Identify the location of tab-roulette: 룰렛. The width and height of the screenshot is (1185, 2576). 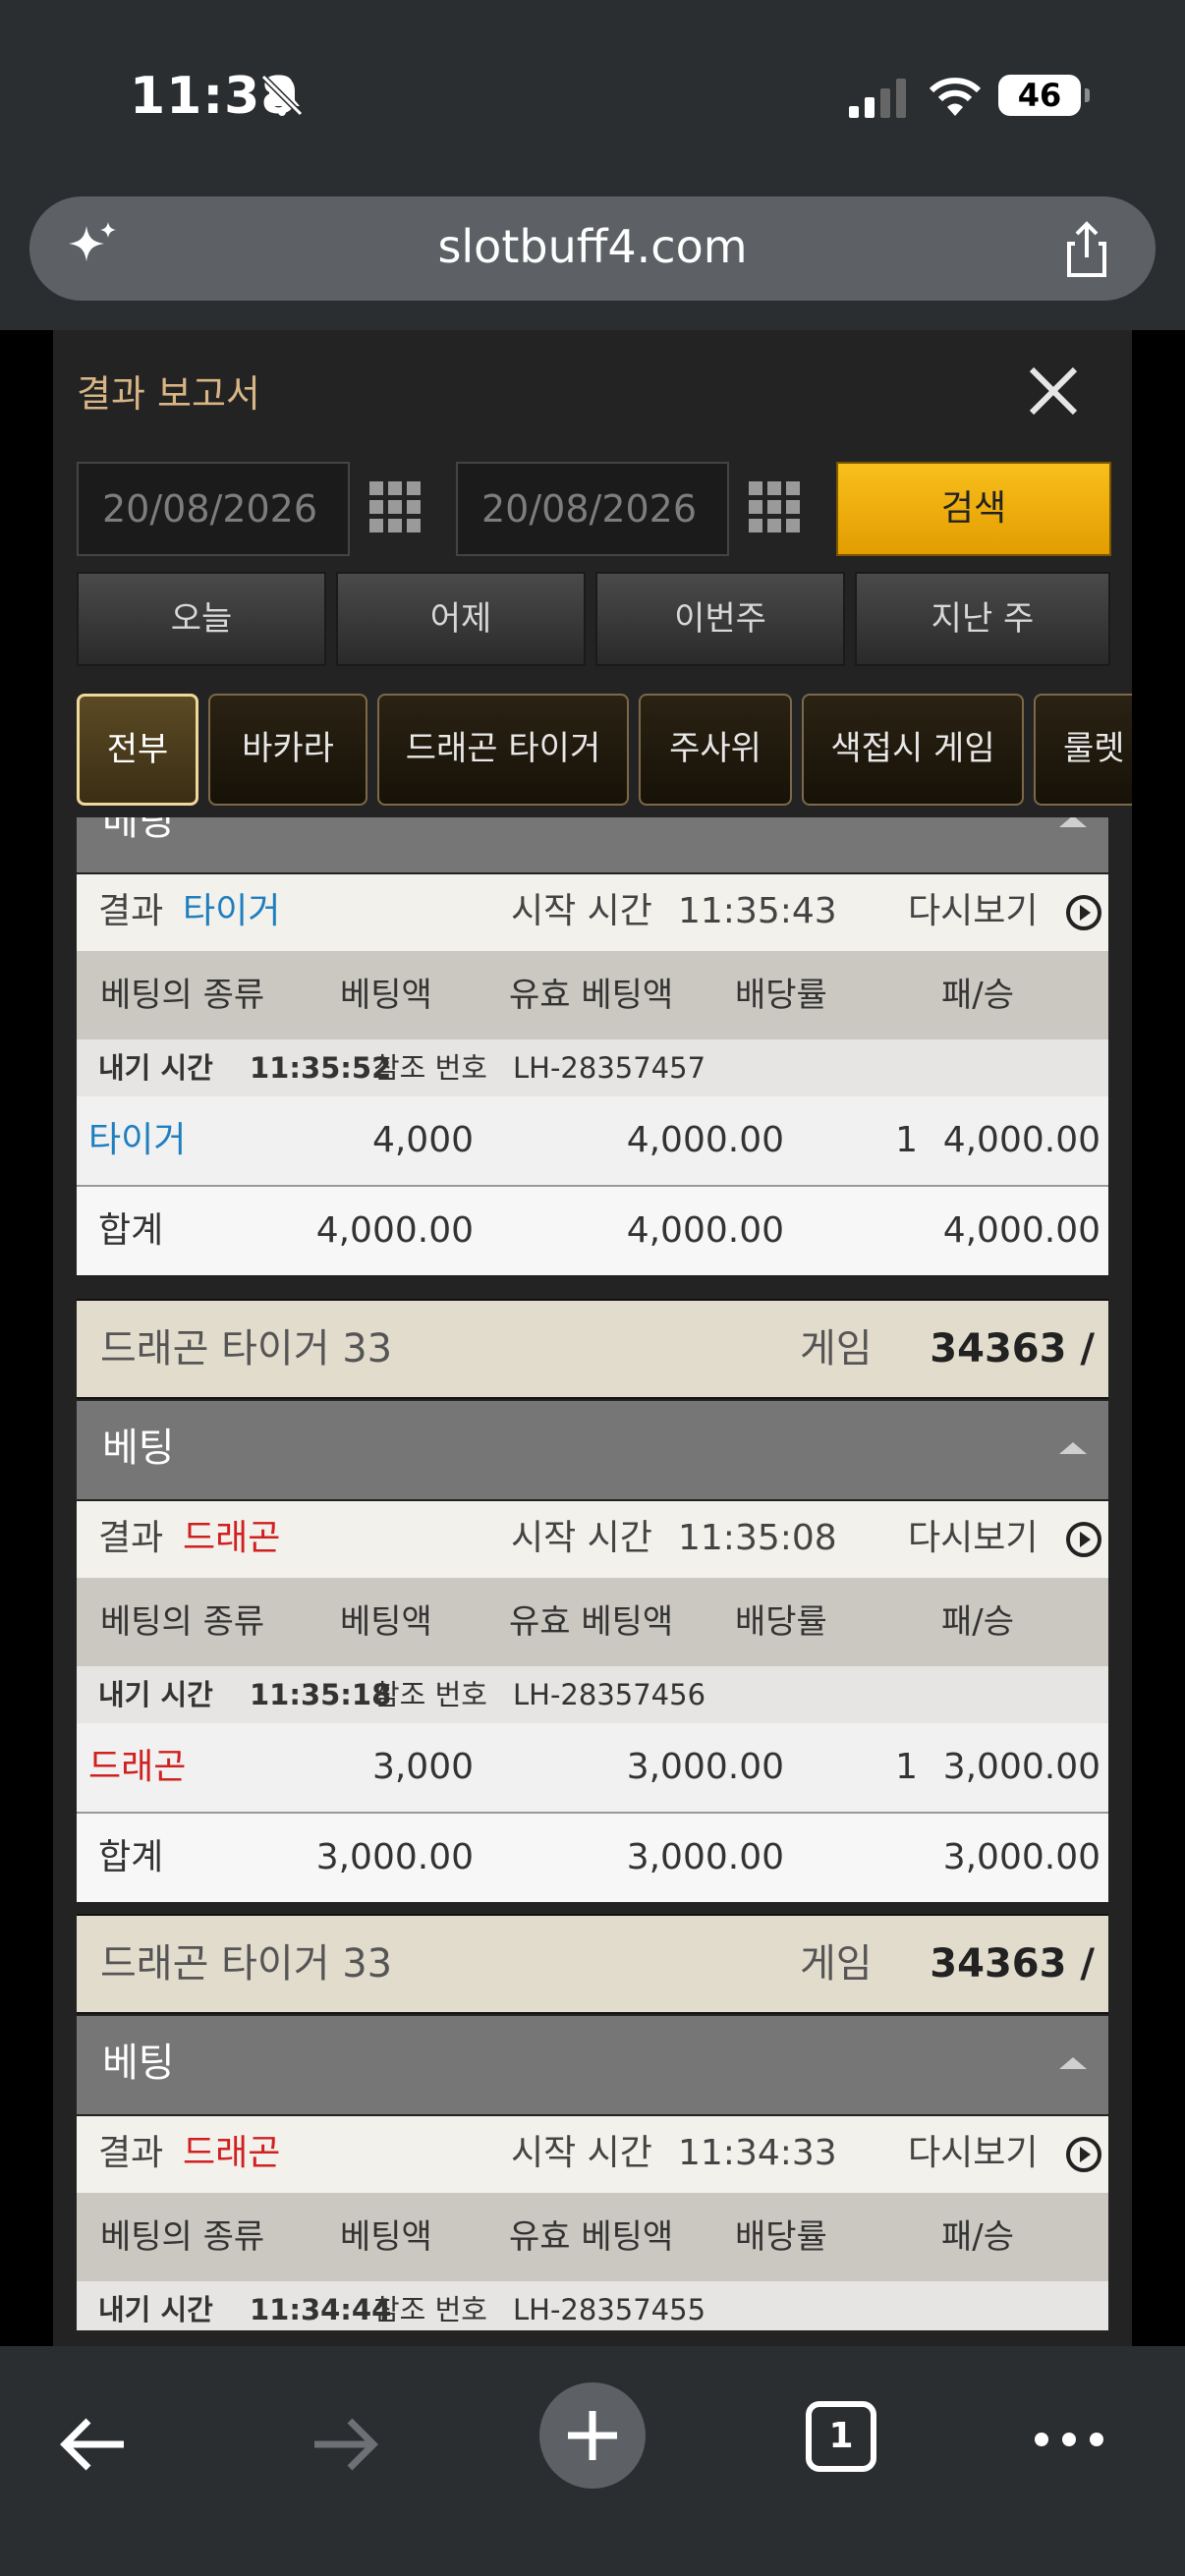
(1083, 750).